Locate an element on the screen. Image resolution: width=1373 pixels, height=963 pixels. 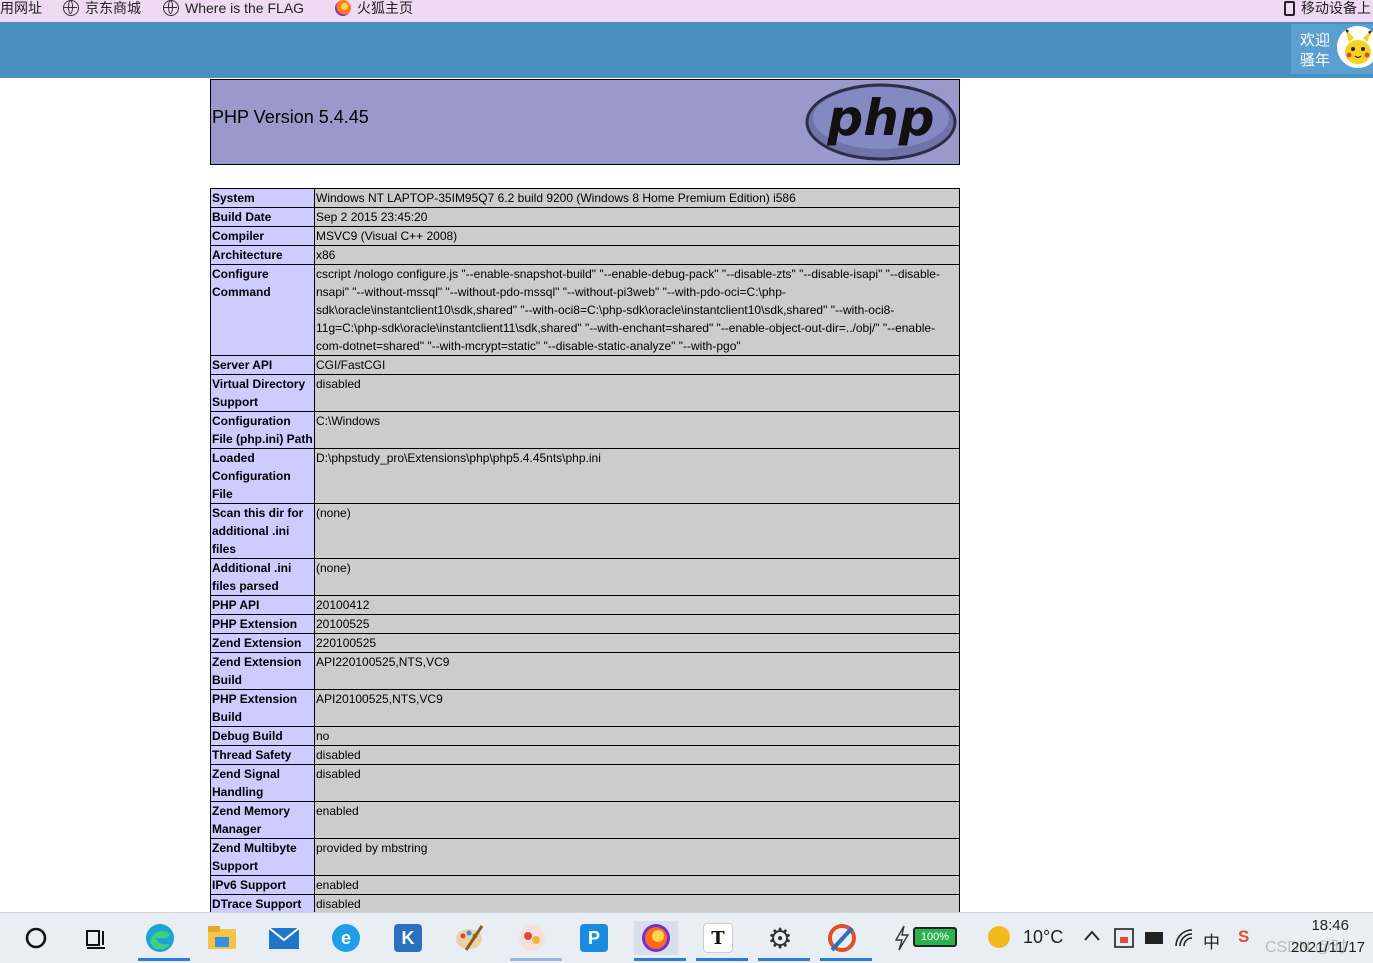
info-value: (none) is located at coordinates (637, 531).